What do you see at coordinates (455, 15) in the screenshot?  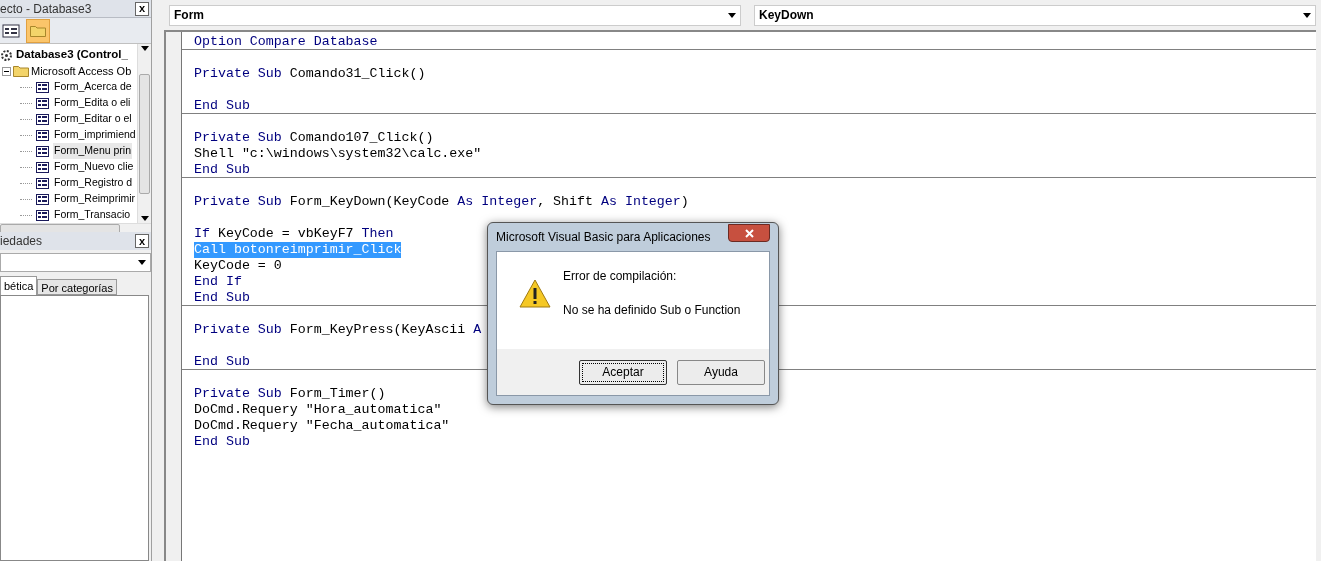 I see `object-combo: Form` at bounding box center [455, 15].